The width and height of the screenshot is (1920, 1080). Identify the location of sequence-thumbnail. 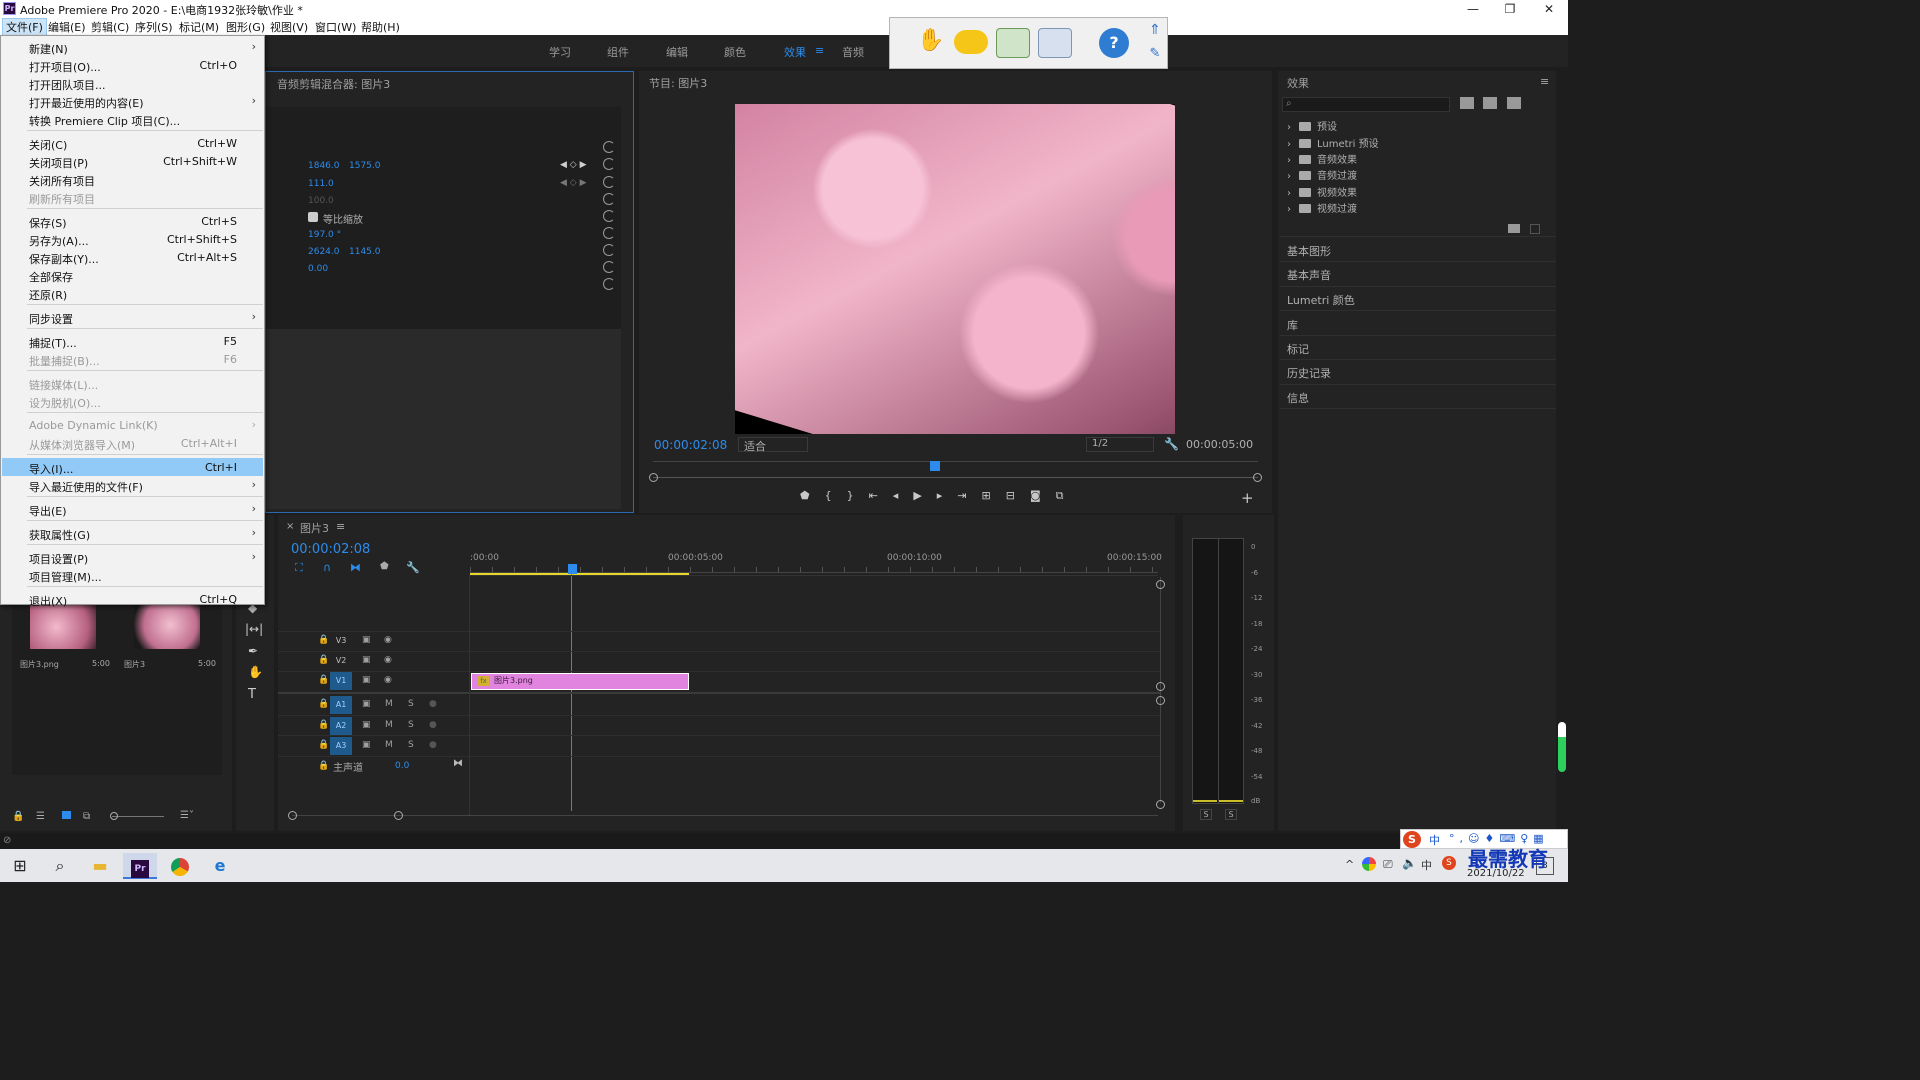
(167, 627).